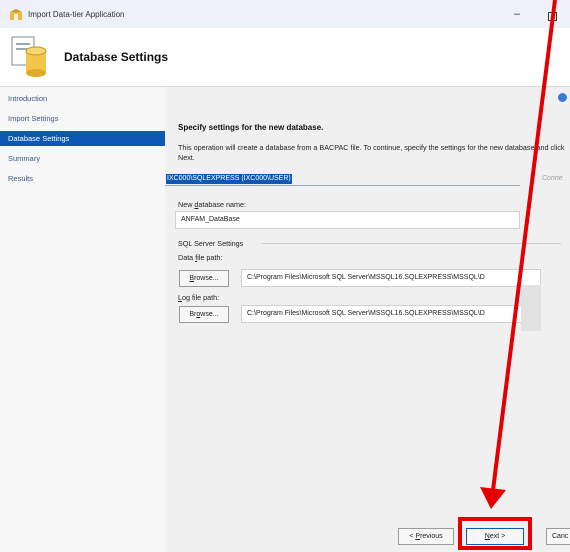  Describe the element at coordinates (251, 127) in the screenshot. I see `section-heading: Specify settings for the new database.` at that location.